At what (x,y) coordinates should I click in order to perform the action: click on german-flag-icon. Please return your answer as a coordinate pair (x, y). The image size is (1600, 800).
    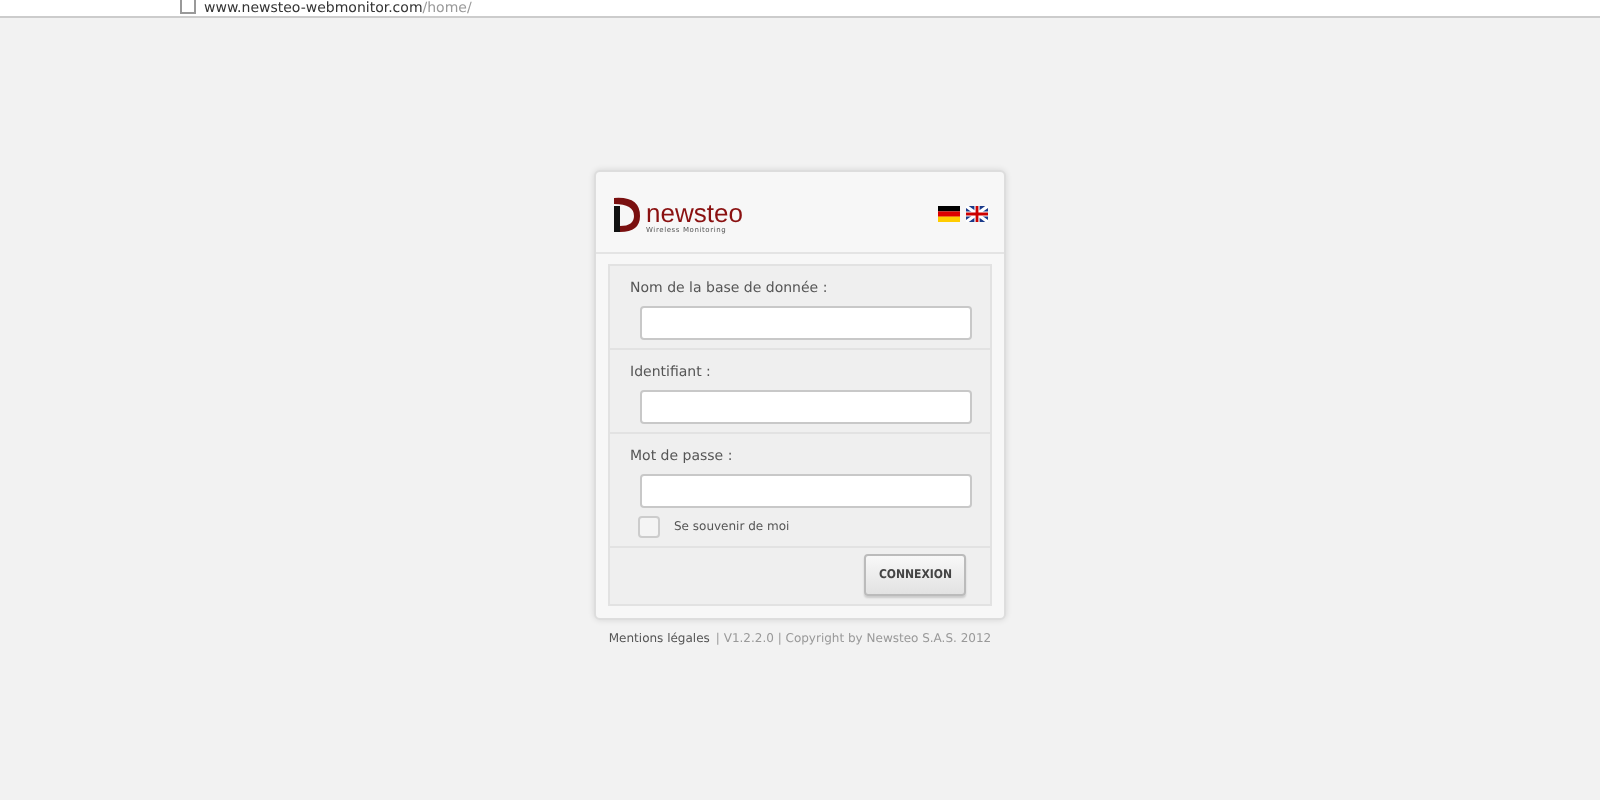
    Looking at the image, I should click on (949, 214).